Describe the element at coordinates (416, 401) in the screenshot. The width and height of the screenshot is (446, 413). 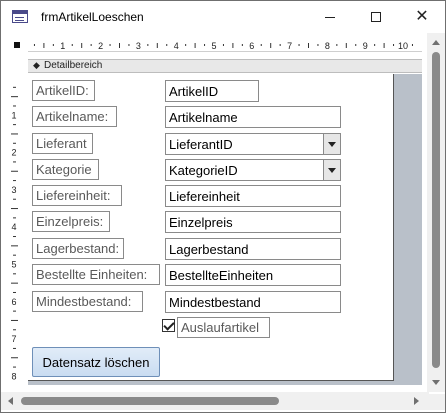
I see `scroll-right-icon` at that location.